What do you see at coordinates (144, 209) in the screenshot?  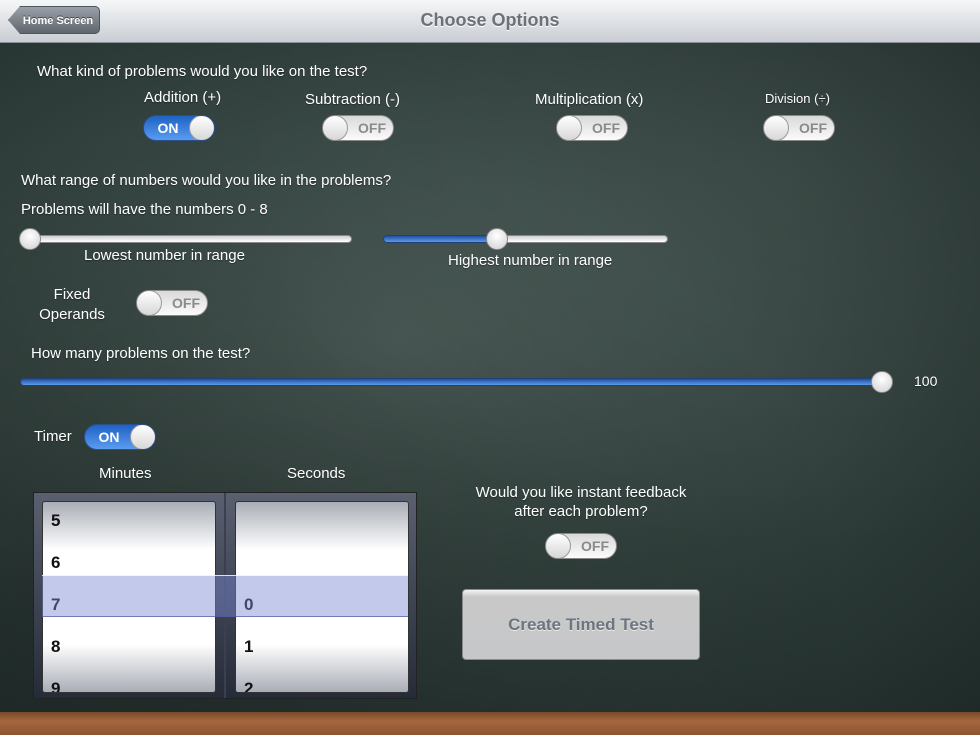 I see `range-summary: Problems will have the numbers 0 - 8` at bounding box center [144, 209].